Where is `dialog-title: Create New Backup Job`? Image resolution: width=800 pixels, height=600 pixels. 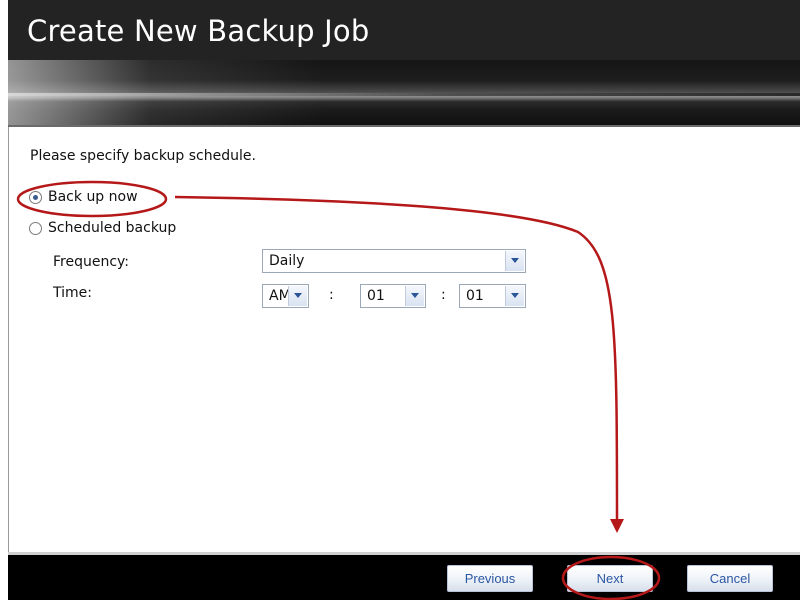
dialog-title: Create New Backup Job is located at coordinates (198, 31).